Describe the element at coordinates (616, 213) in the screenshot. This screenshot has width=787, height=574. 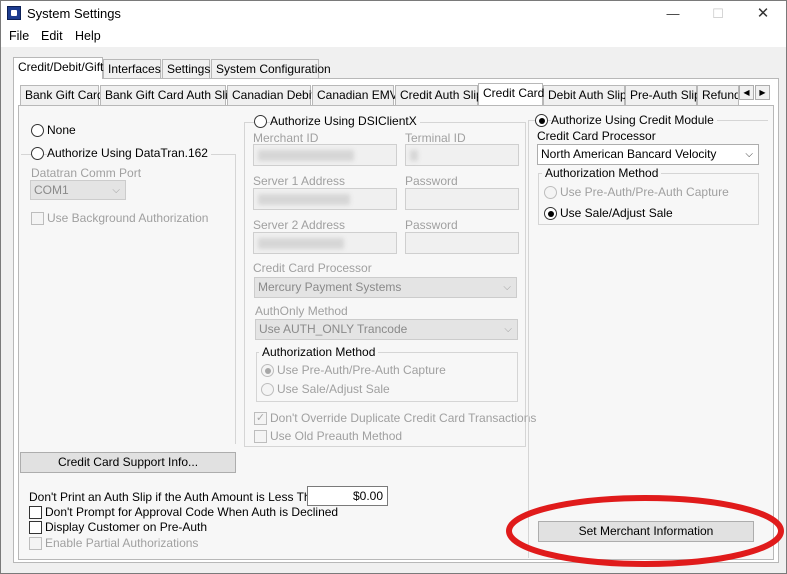
I see `right-sale-label: Use Sale/Adjust Sale` at that location.